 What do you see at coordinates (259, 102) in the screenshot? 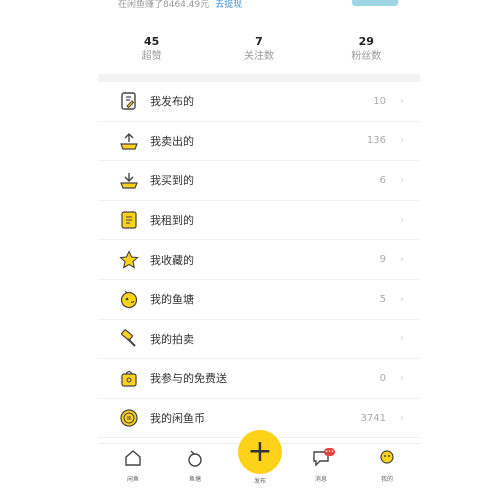
I see `menu-item-published: 我发布的 10 ›` at bounding box center [259, 102].